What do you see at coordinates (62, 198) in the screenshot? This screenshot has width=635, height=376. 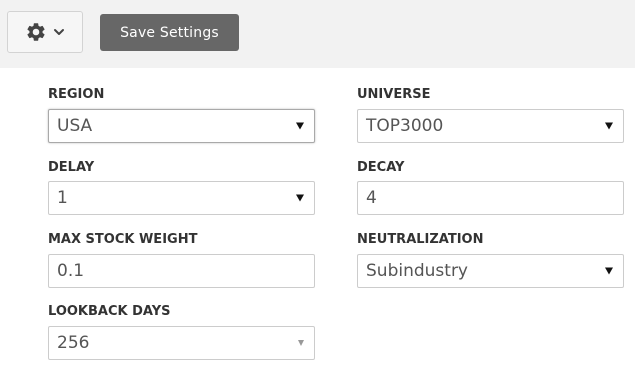 I see `delay-value: 1` at bounding box center [62, 198].